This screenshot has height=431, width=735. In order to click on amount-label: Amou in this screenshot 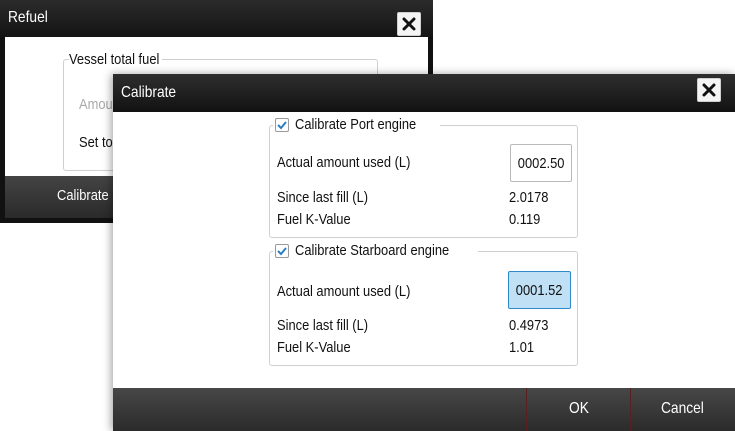, I will do `click(96, 104)`.